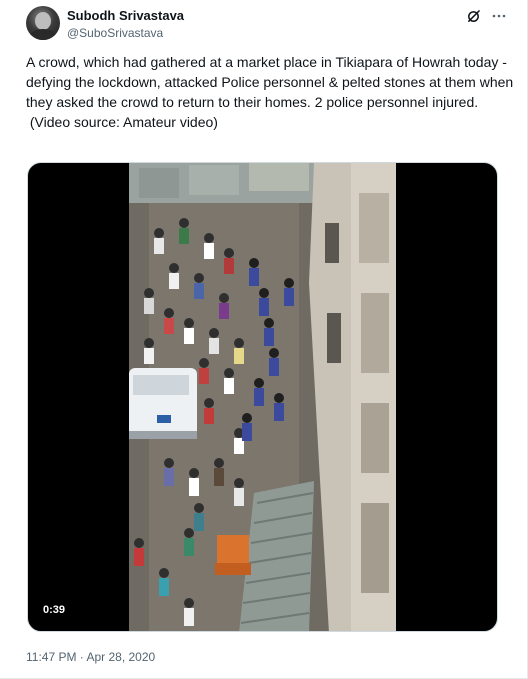 The height and width of the screenshot is (679, 528). I want to click on avatar-face, so click(43, 21).